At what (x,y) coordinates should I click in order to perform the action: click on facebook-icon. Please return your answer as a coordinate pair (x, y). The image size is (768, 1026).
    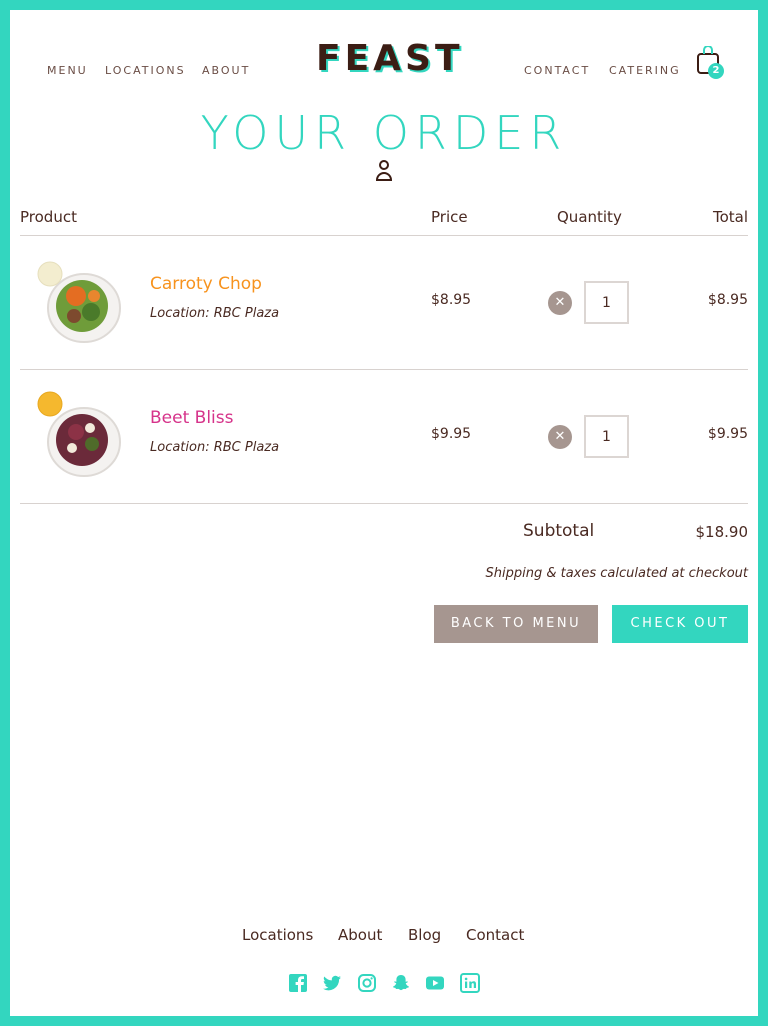
    Looking at the image, I should click on (298, 983).